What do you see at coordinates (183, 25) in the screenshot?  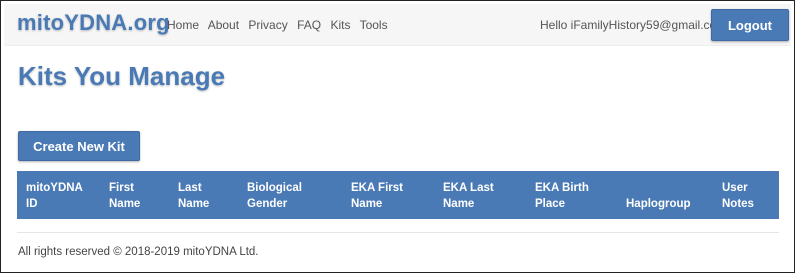 I see `nav-link-home: Home` at bounding box center [183, 25].